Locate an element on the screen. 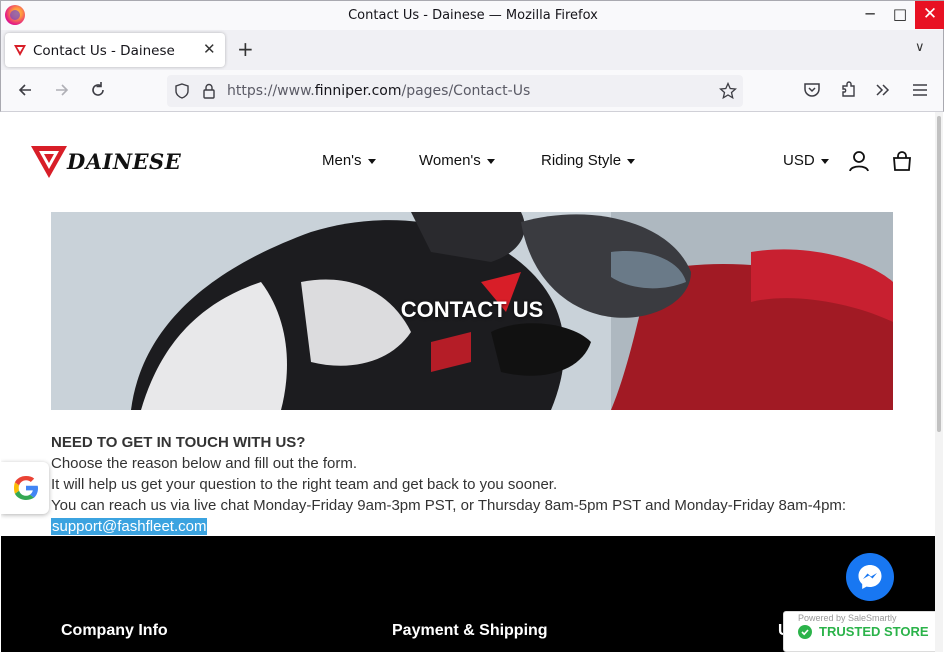  trusted-store-label: TRUSTED STORE is located at coordinates (874, 631).